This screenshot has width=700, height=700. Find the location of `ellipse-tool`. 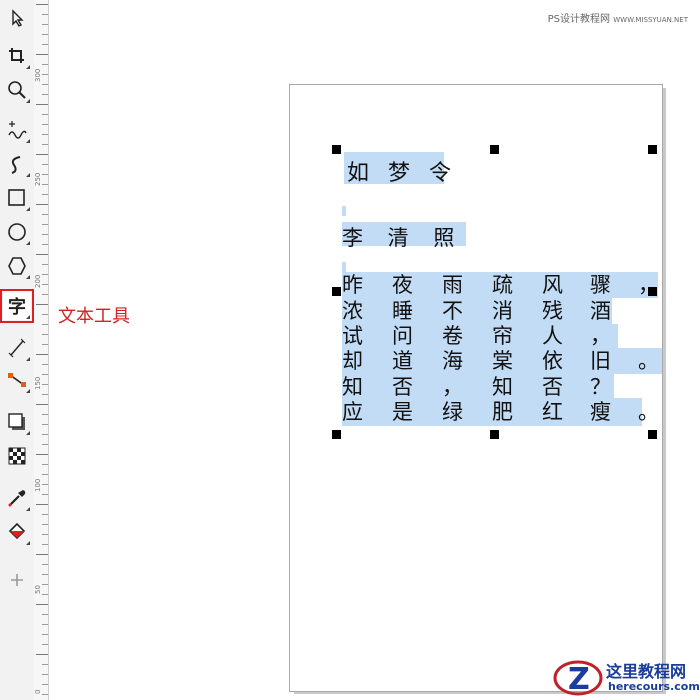

ellipse-tool is located at coordinates (17, 232).